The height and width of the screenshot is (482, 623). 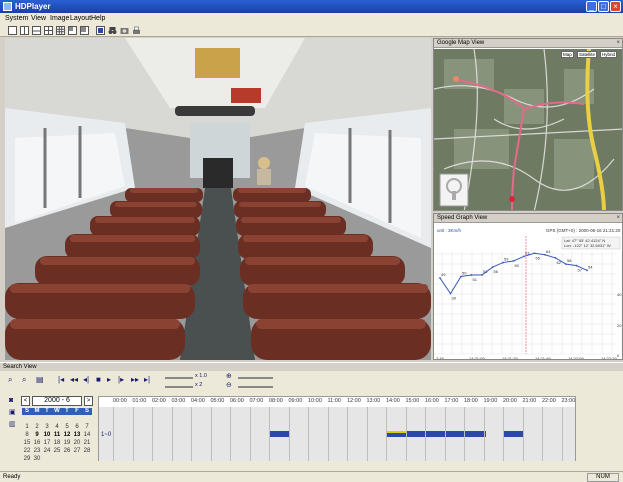 What do you see at coordinates (11, 401) in the screenshot?
I see `camera-icon: ◙` at bounding box center [11, 401].